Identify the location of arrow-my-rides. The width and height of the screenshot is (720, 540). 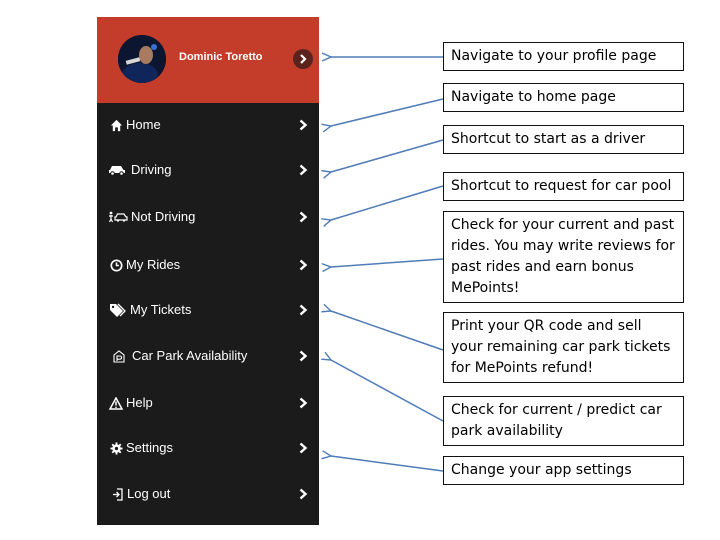
(387, 262).